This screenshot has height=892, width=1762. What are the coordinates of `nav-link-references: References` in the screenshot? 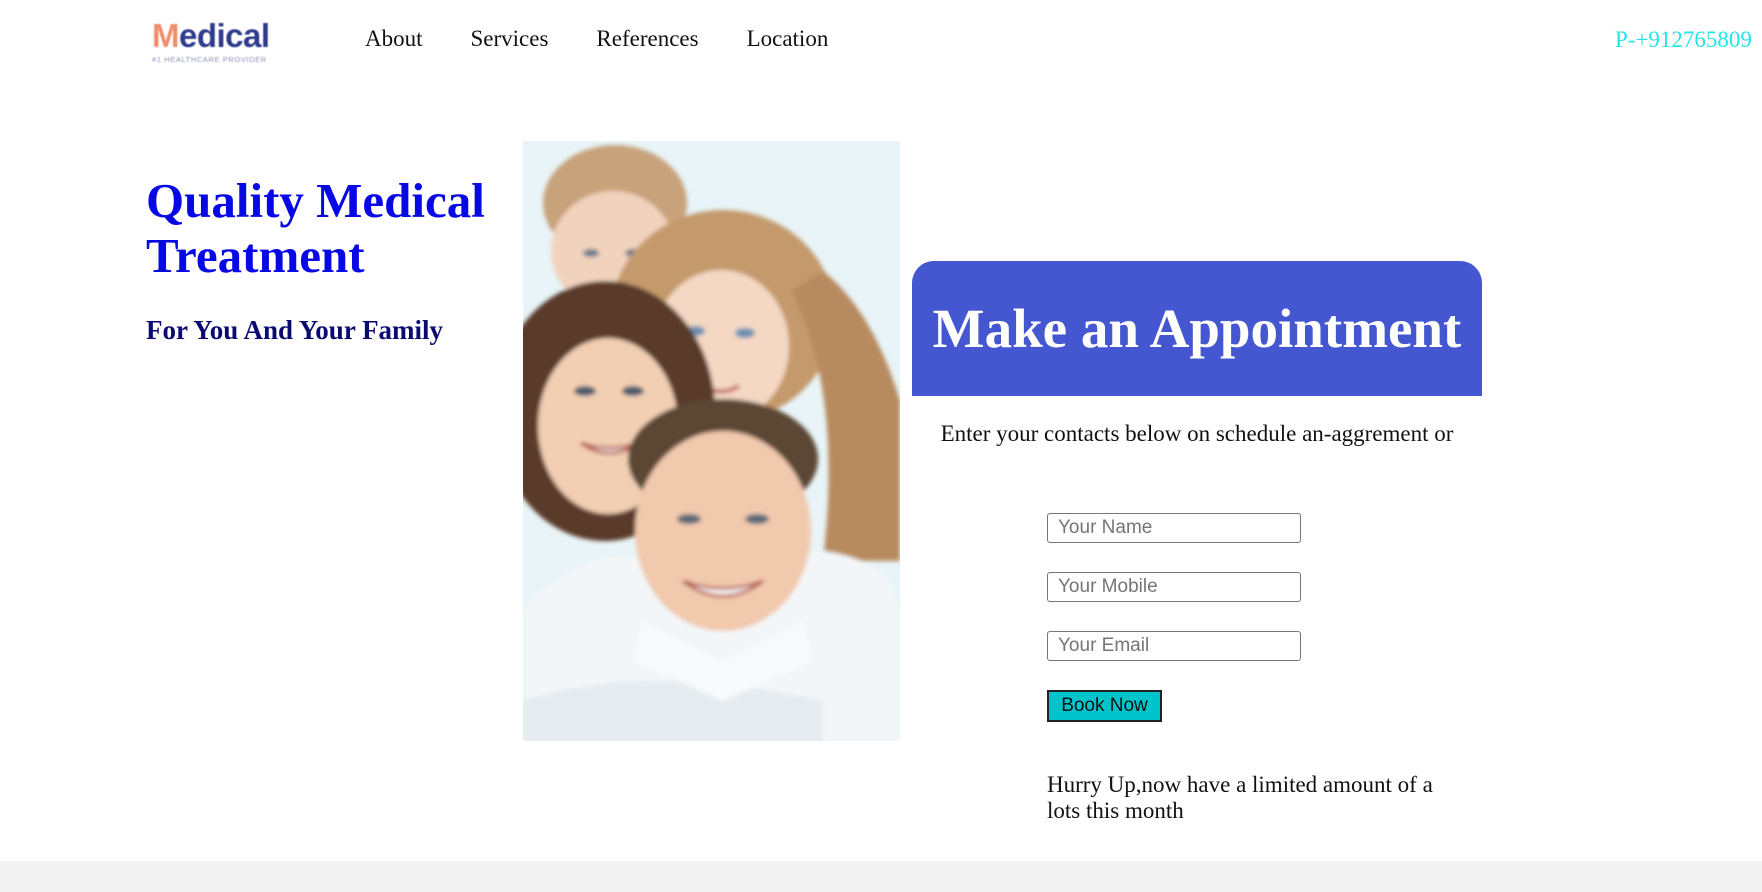 It's located at (647, 39).